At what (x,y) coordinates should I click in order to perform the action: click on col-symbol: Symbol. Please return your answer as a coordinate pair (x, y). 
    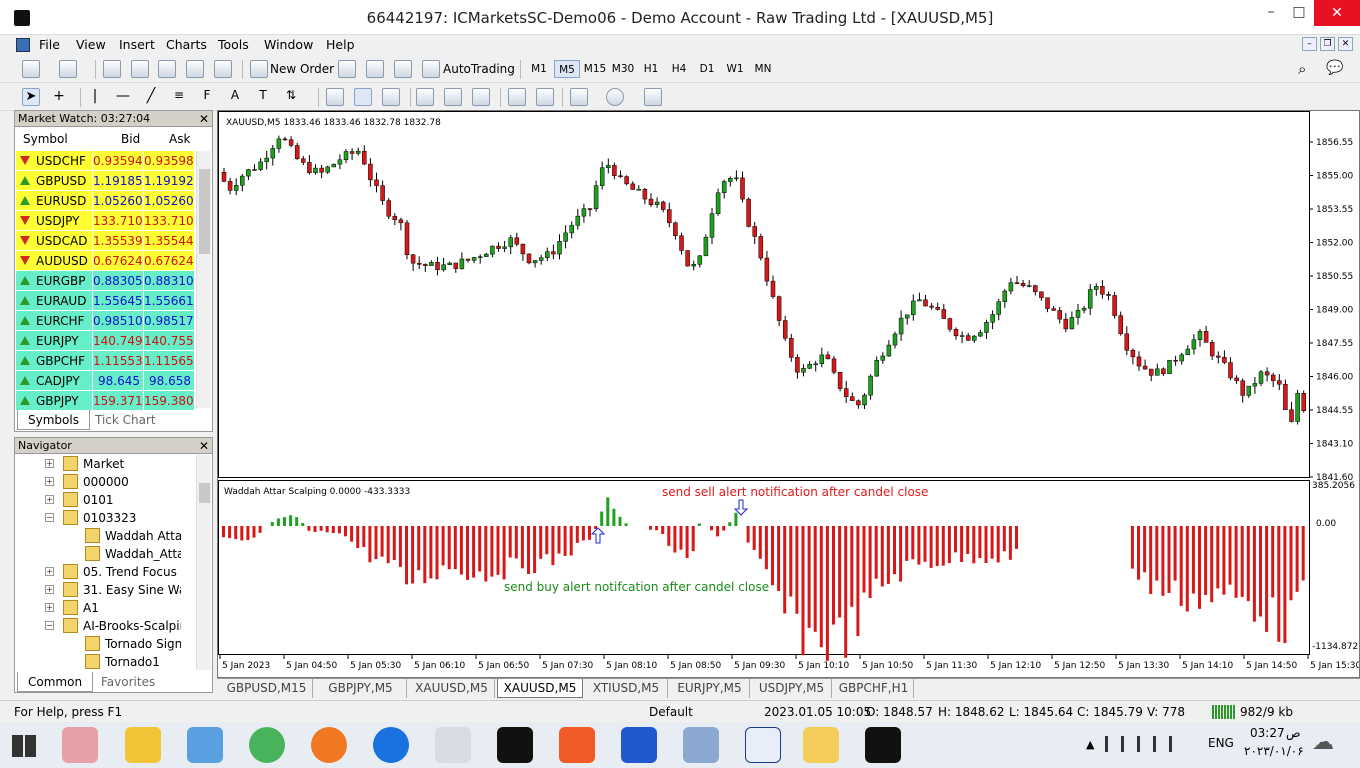
    Looking at the image, I should click on (45, 139).